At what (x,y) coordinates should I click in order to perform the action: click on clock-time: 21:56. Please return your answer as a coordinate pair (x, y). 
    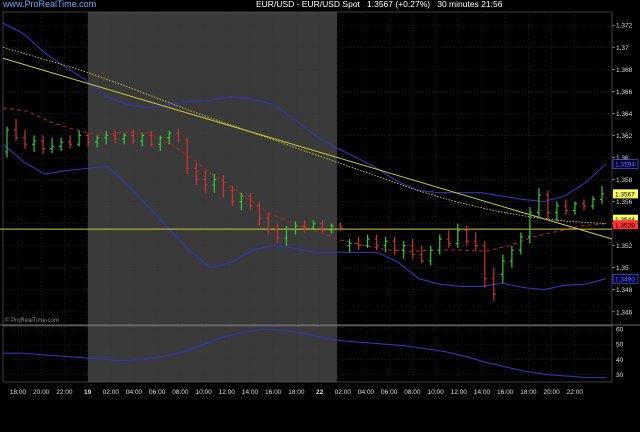
    Looking at the image, I should click on (492, 4).